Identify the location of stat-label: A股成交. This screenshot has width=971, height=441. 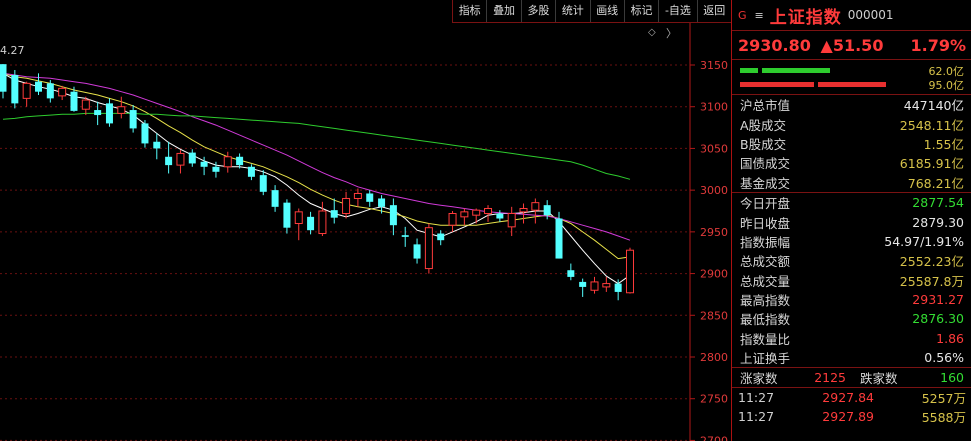
(763, 125).